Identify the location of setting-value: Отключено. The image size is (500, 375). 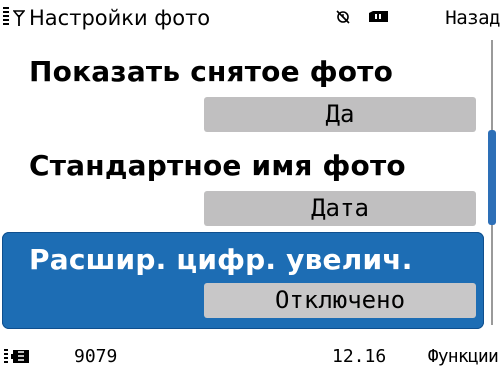
(340, 300).